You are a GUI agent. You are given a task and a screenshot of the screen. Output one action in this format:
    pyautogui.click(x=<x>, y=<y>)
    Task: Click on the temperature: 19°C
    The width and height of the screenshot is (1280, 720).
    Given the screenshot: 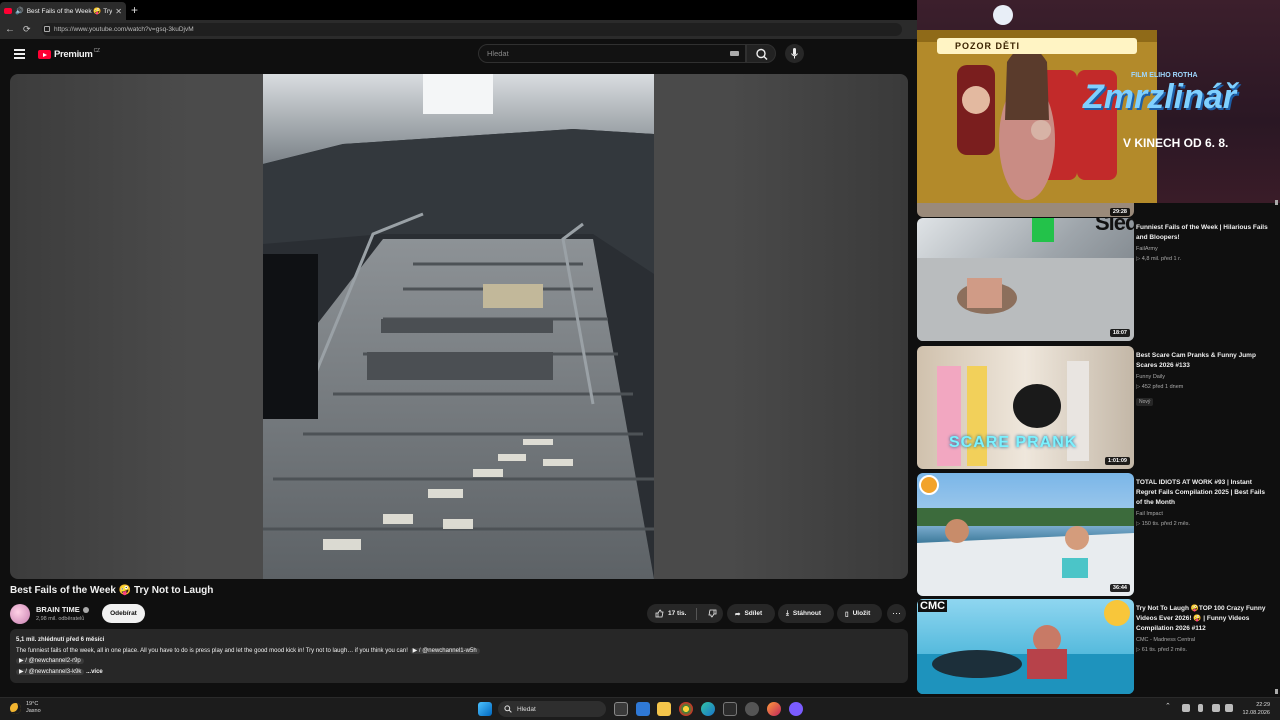 What is the action you would take?
    pyautogui.click(x=32, y=704)
    